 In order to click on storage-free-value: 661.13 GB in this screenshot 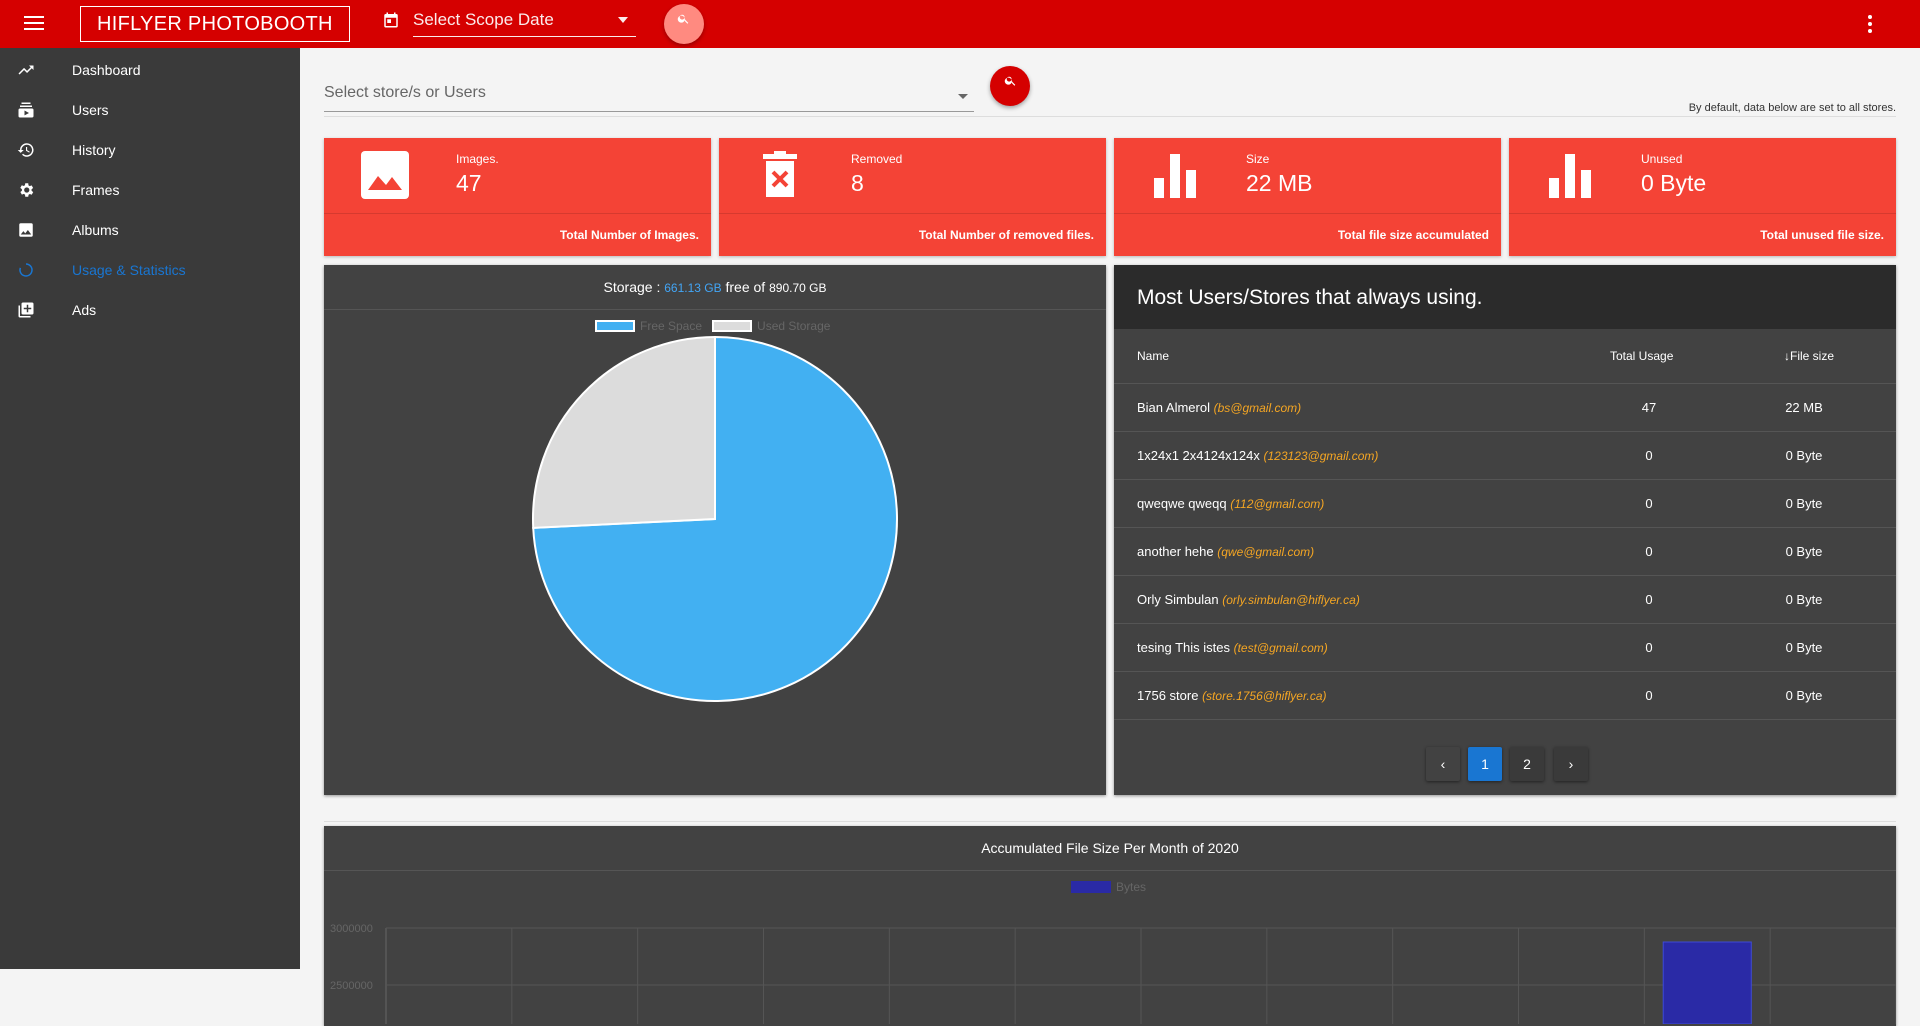, I will do `click(693, 288)`.